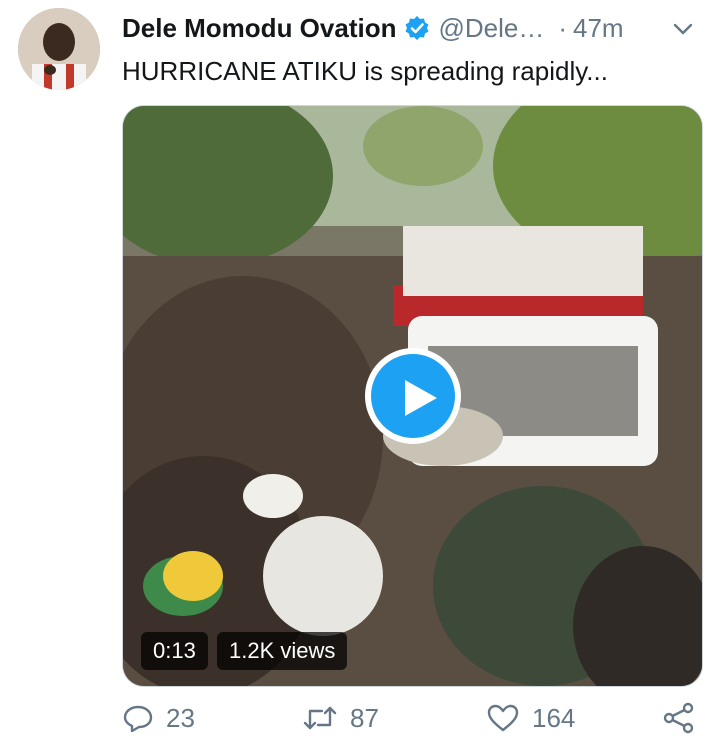  I want to click on play-button, so click(413, 396).